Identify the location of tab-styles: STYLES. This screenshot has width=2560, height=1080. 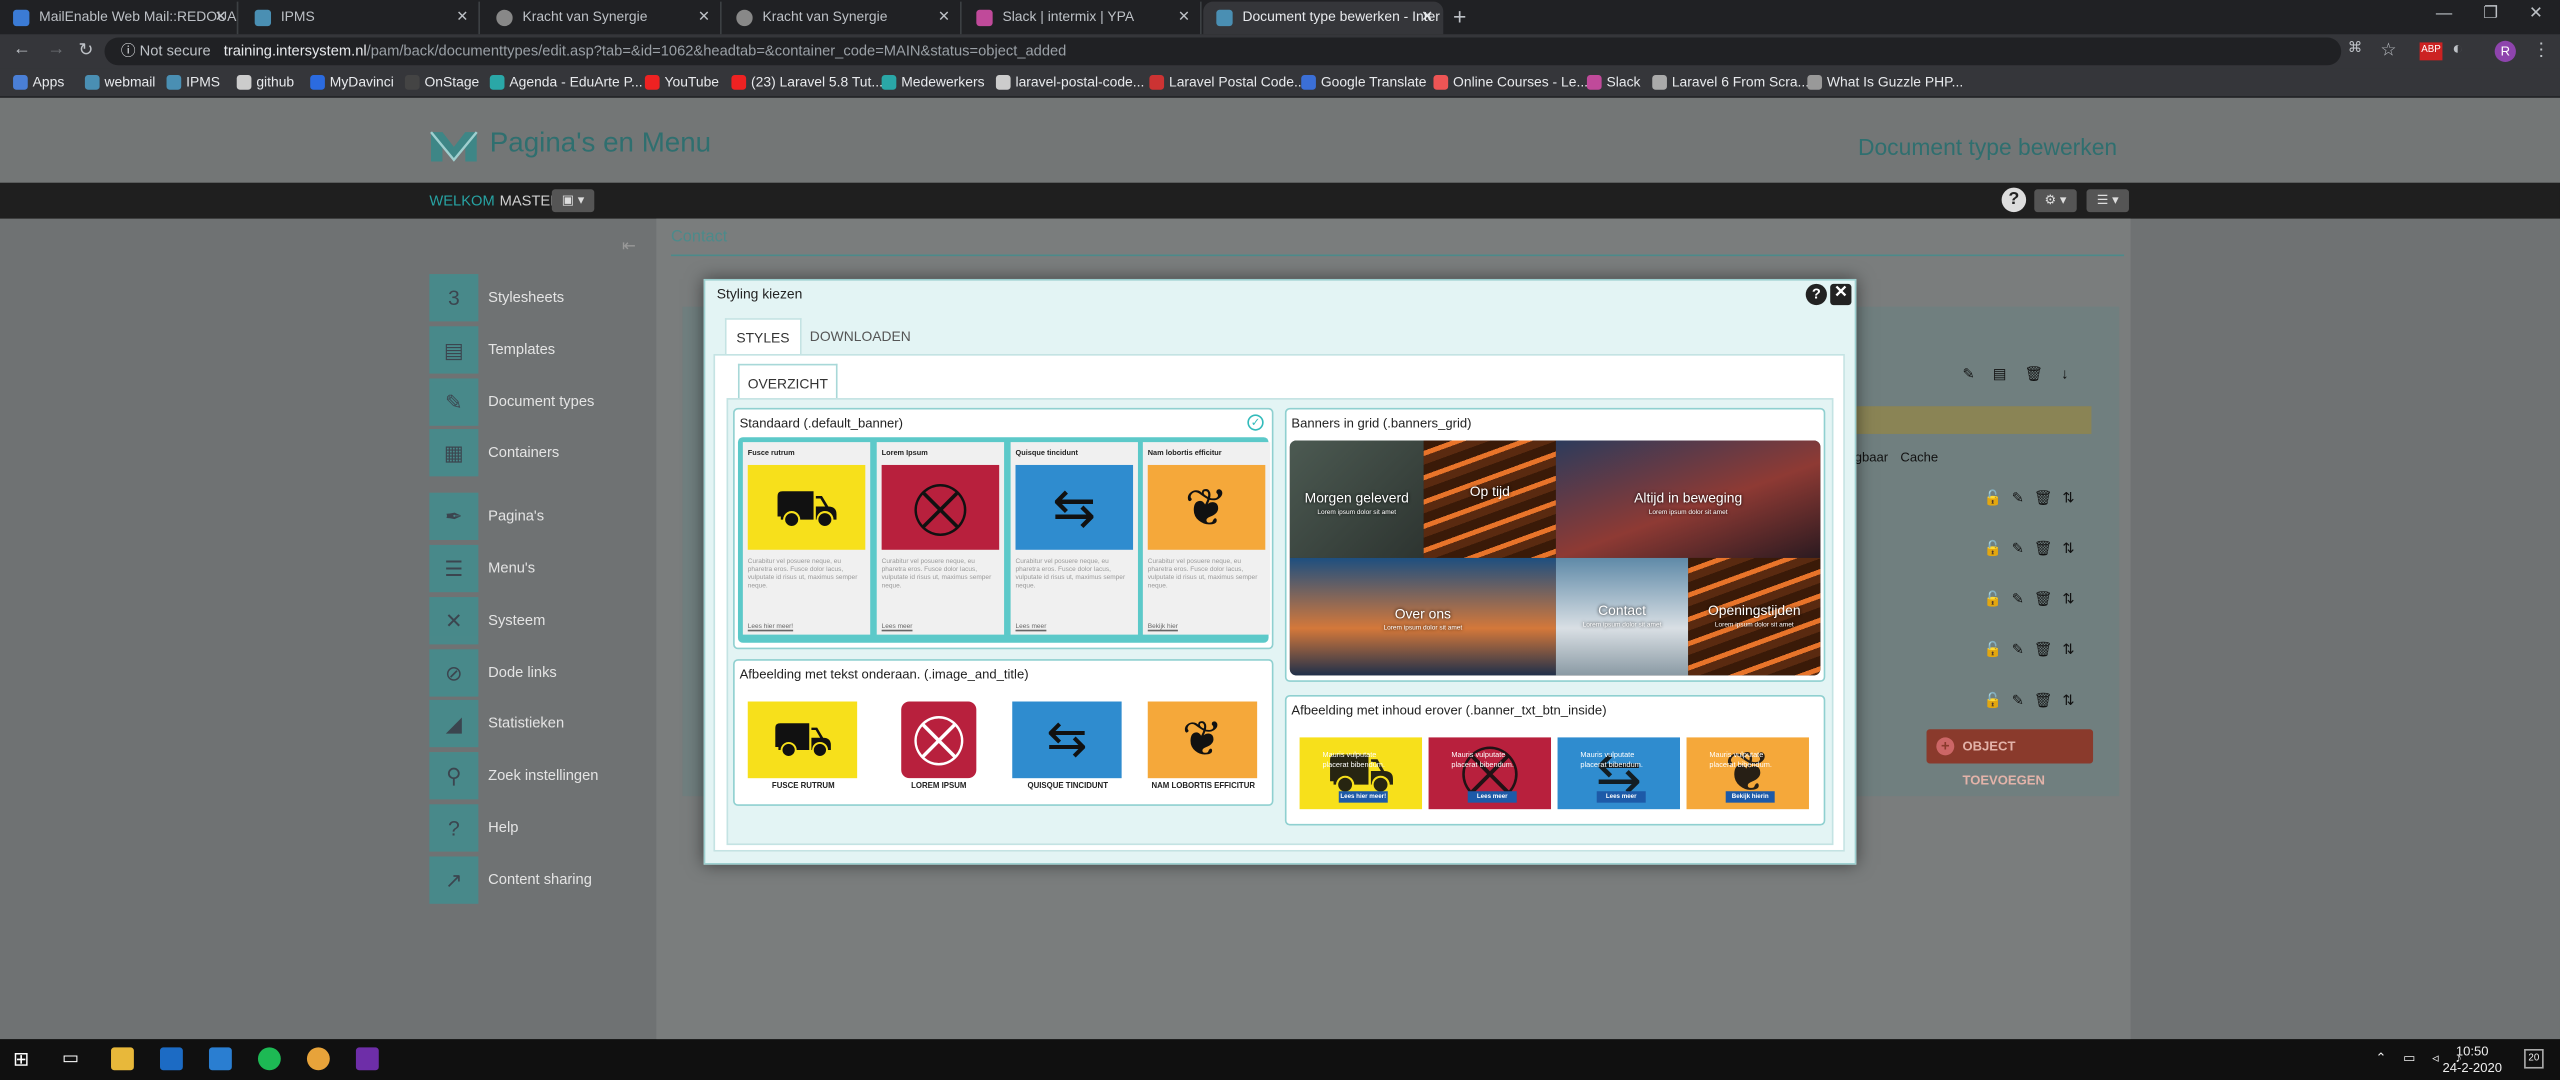
(762, 336).